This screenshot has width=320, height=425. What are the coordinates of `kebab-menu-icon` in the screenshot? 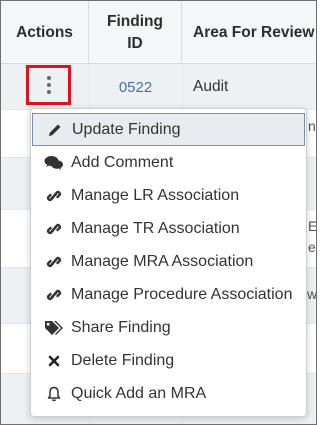 It's located at (48, 85).